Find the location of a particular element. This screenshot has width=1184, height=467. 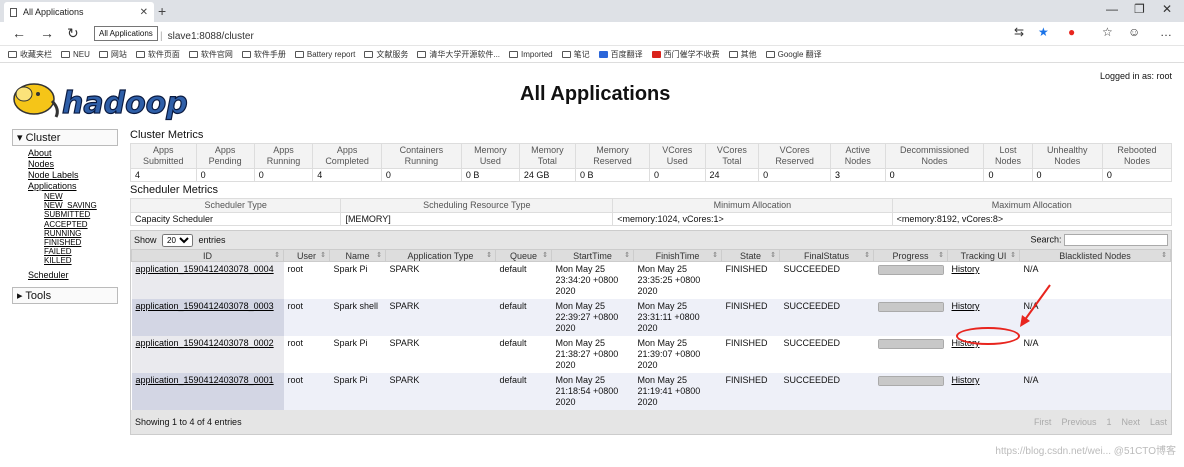

bookmark-icon is located at coordinates (193, 54).